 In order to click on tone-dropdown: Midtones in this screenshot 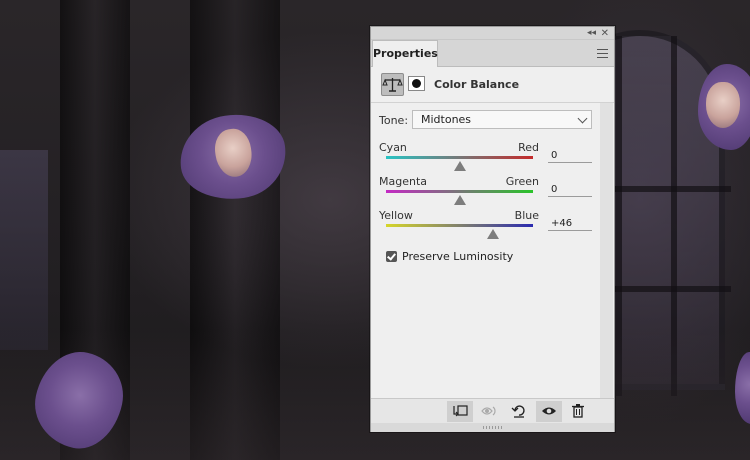, I will do `click(502, 119)`.